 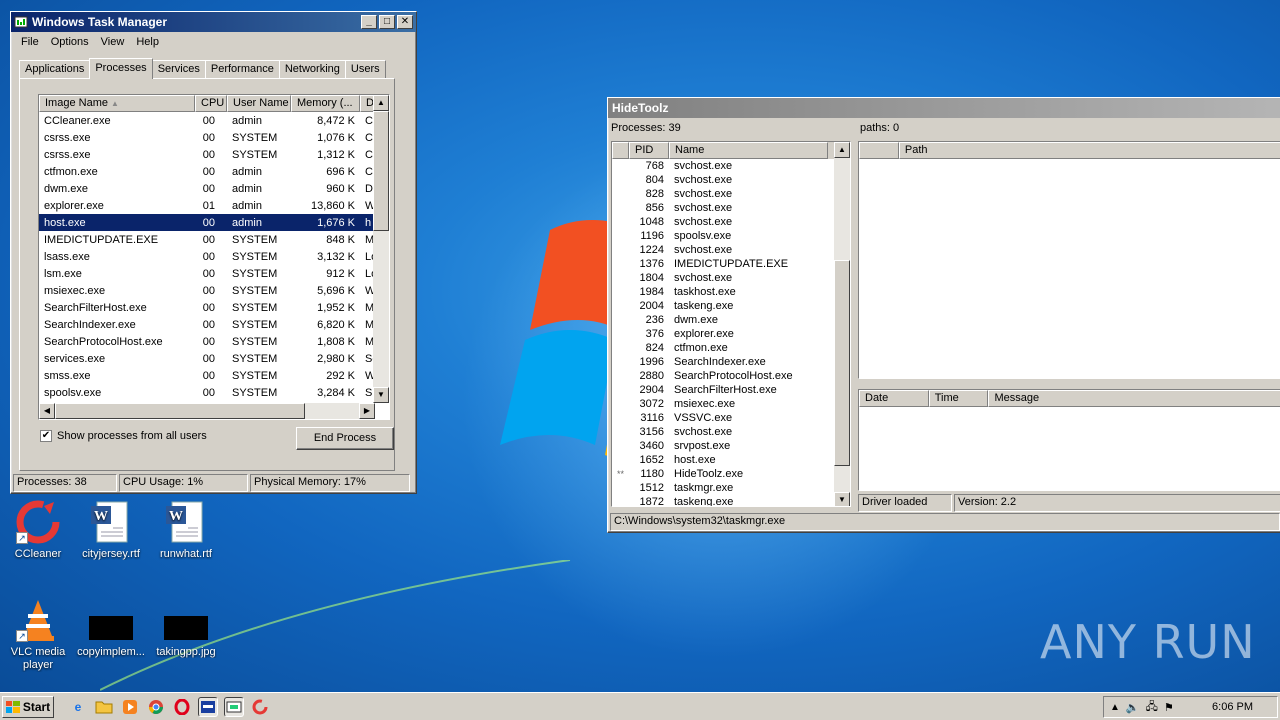 What do you see at coordinates (260, 707) in the screenshot?
I see `ccleaner-icon` at bounding box center [260, 707].